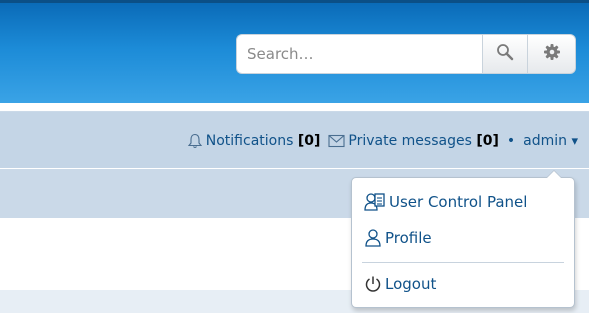 Image resolution: width=589 pixels, height=313 pixels. Describe the element at coordinates (336, 141) in the screenshot. I see `envelope-icon` at that location.